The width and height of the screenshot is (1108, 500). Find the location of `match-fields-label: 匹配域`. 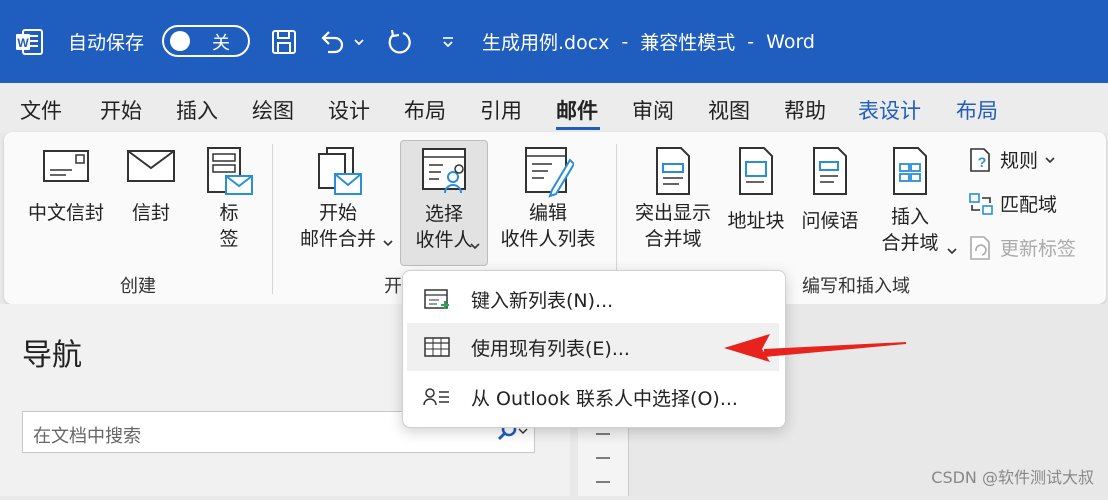

match-fields-label: 匹配域 is located at coordinates (1029, 205).